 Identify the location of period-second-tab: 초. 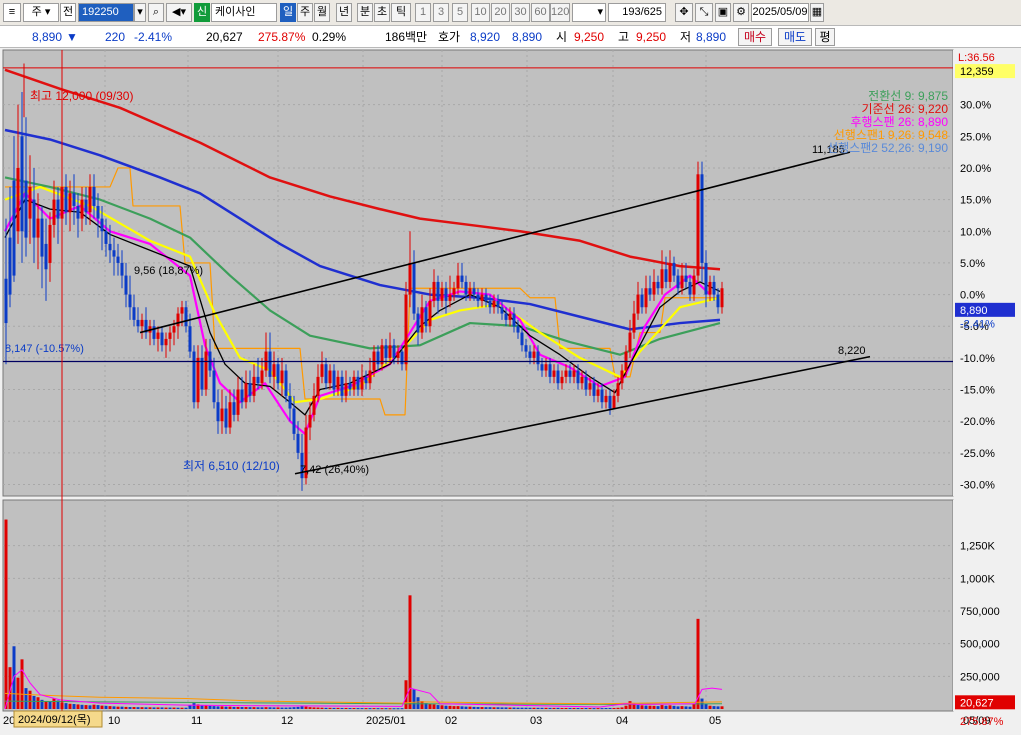
(382, 12).